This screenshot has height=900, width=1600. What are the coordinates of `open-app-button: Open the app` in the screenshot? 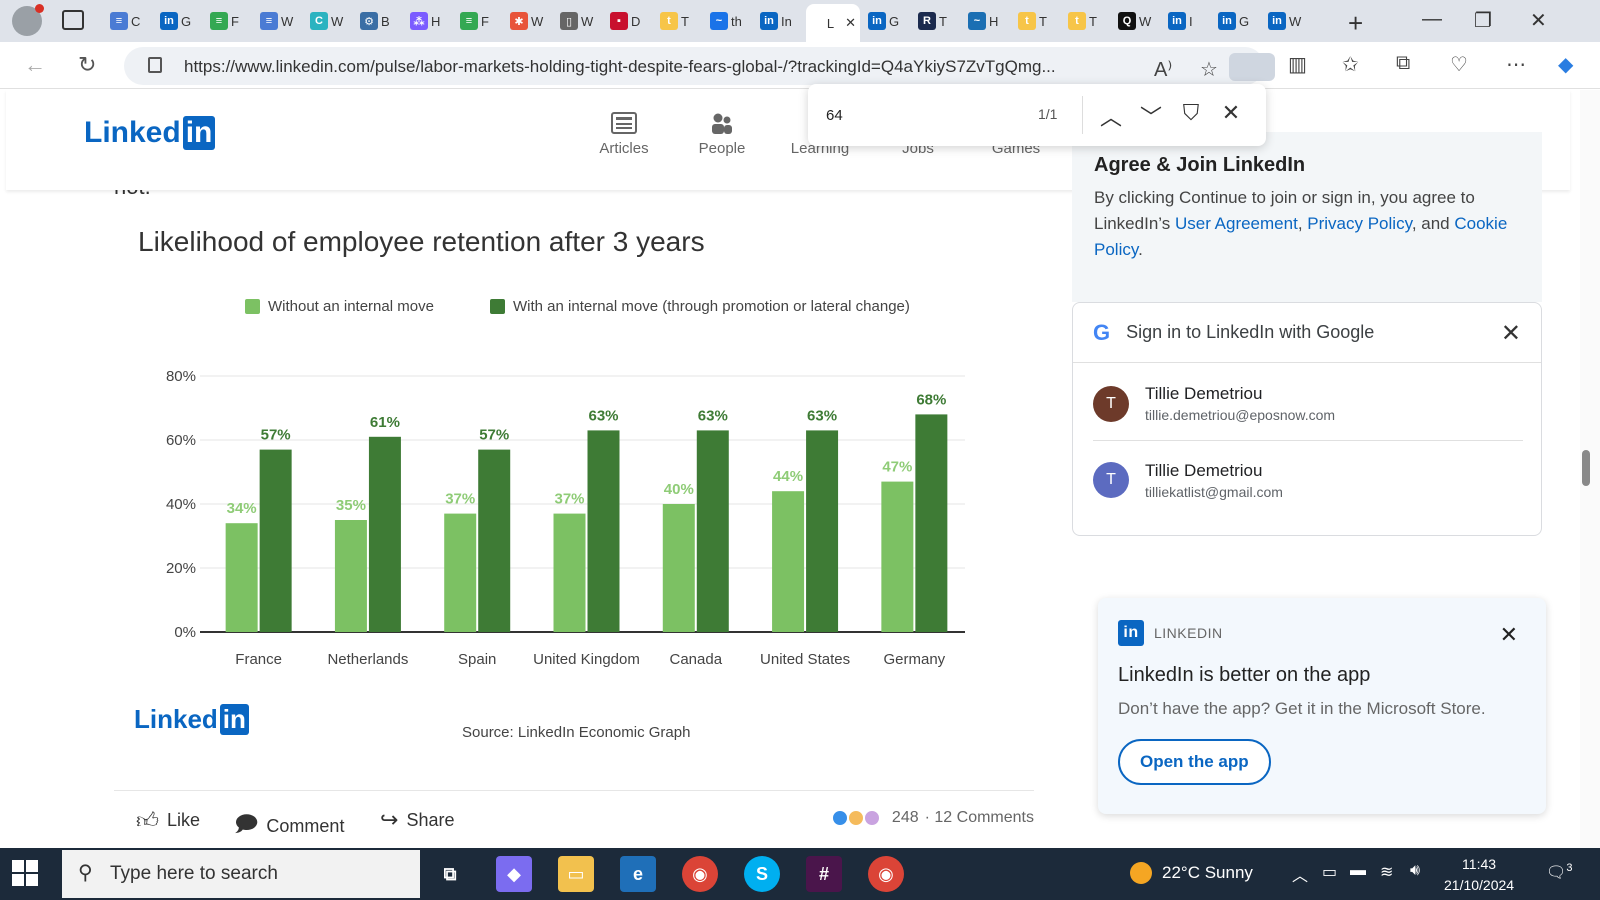 It's located at (1194, 762).